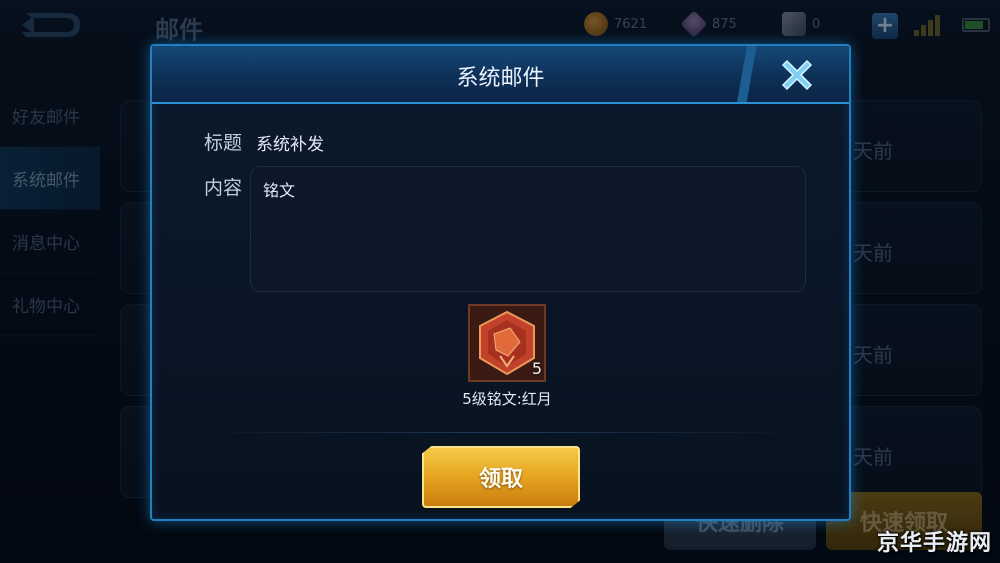  What do you see at coordinates (507, 343) in the screenshot?
I see `attachment-item: 5` at bounding box center [507, 343].